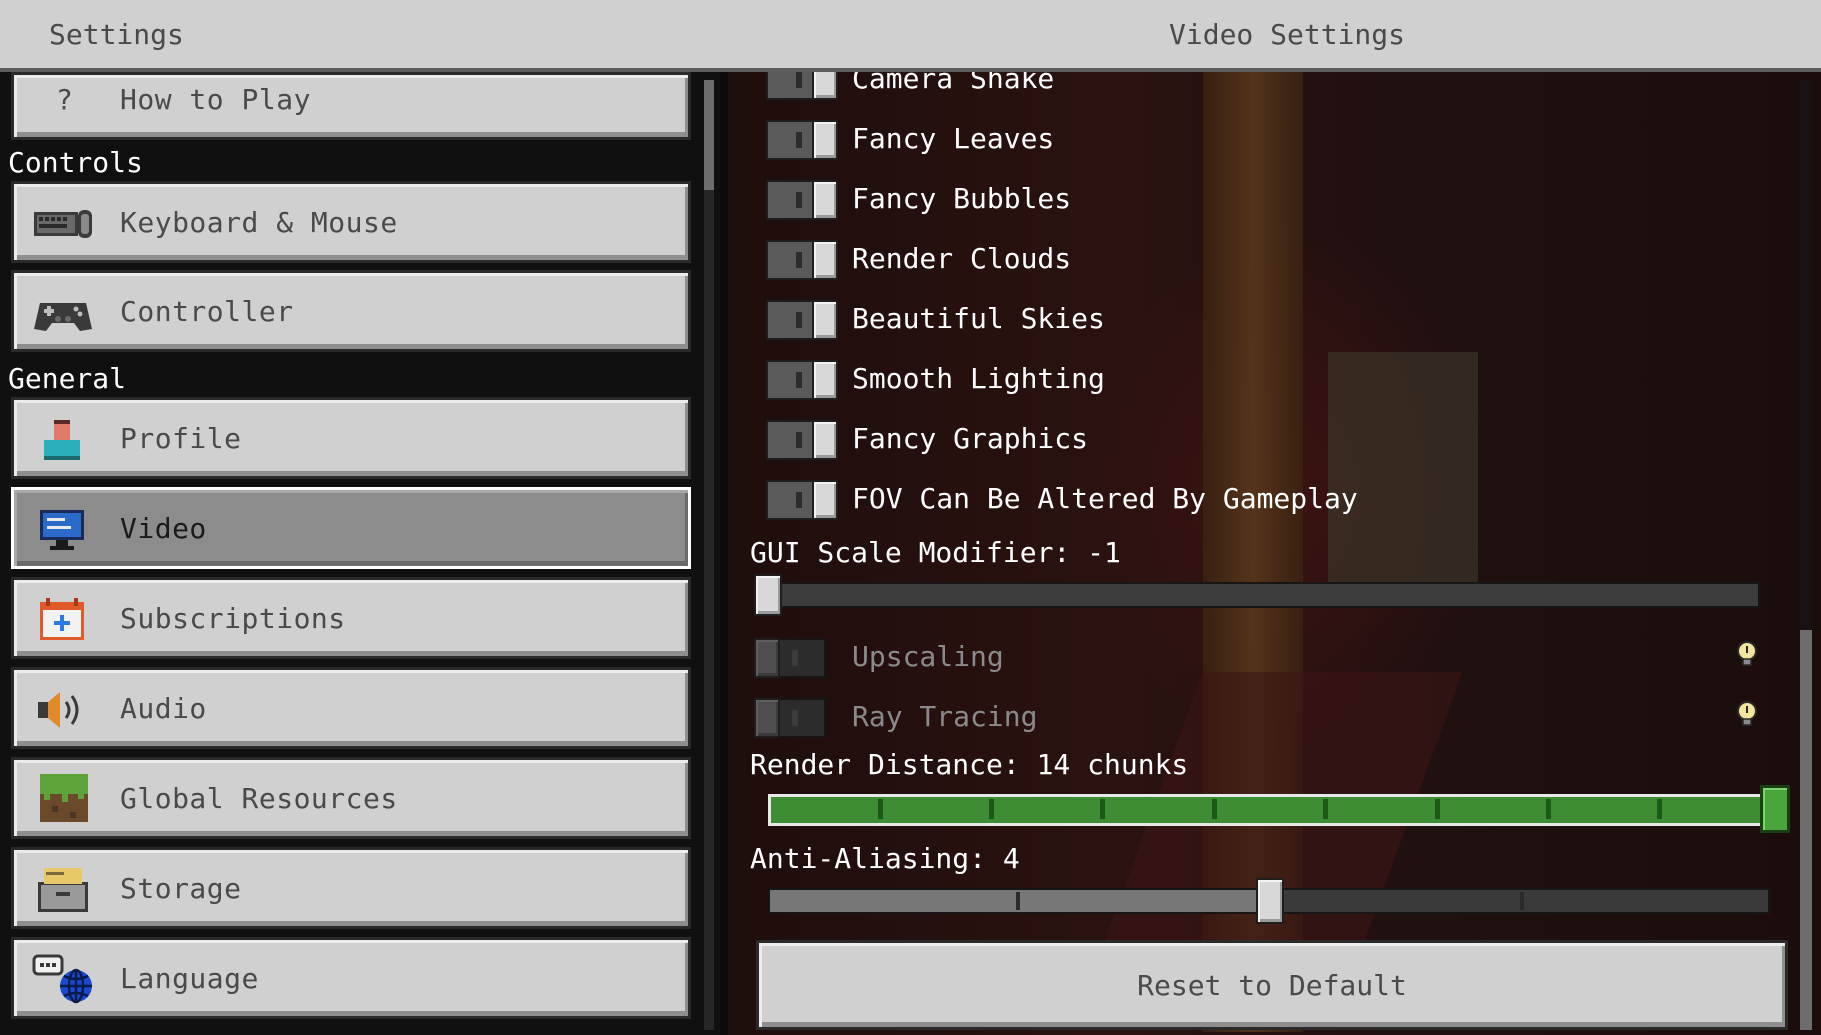  Describe the element at coordinates (1269, 810) in the screenshot. I see `render-distance-slider-track` at that location.